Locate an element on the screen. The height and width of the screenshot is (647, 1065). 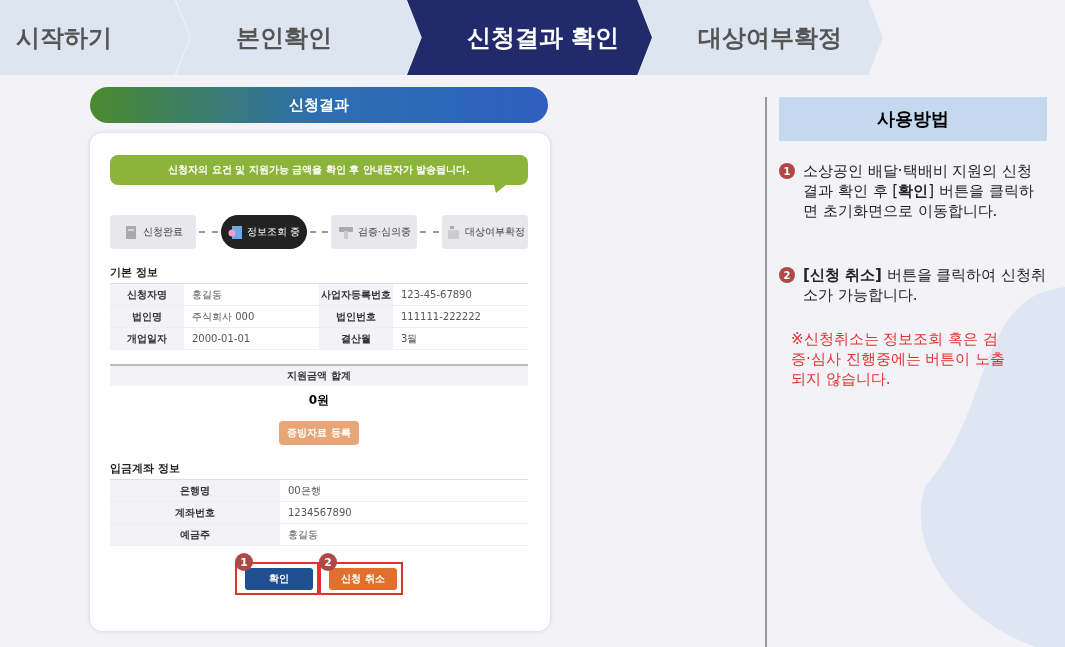
progress-label: 검증·심의중 is located at coordinates (384, 232).